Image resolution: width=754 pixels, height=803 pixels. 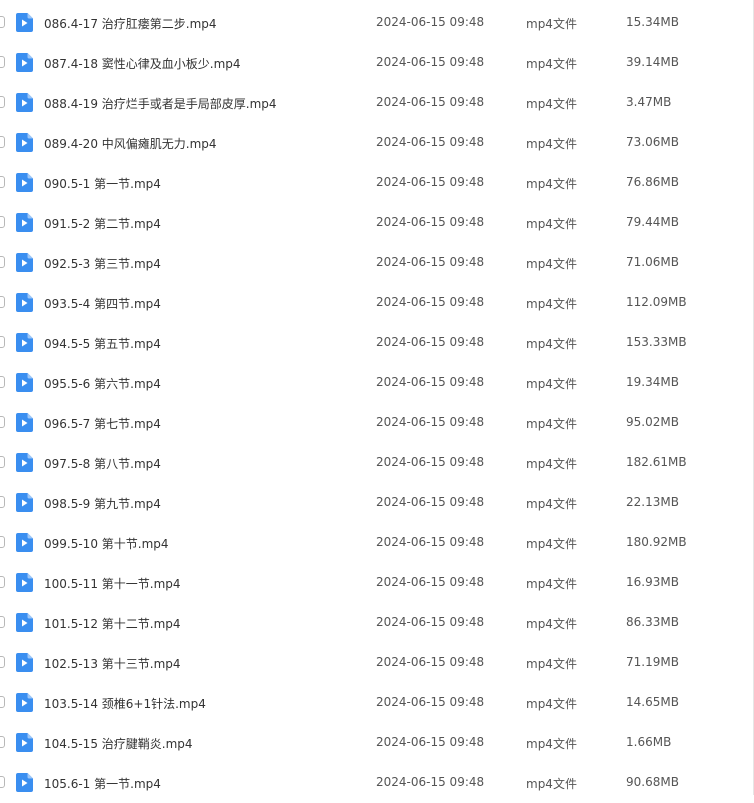 I want to click on file-name: 087.4-18 窦性心律及血小板少.mp4, so click(x=142, y=64).